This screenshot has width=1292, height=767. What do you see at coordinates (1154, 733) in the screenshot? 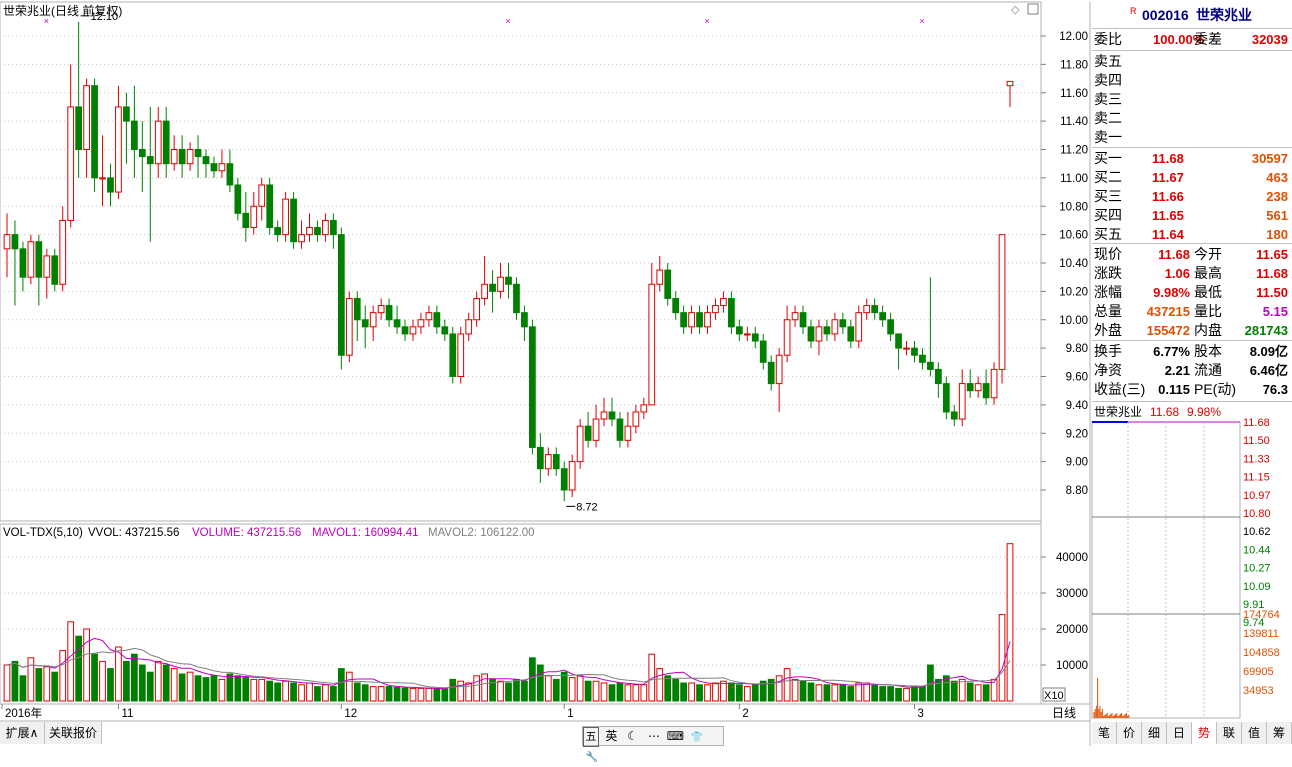
I see `right-tab-2: 细` at bounding box center [1154, 733].